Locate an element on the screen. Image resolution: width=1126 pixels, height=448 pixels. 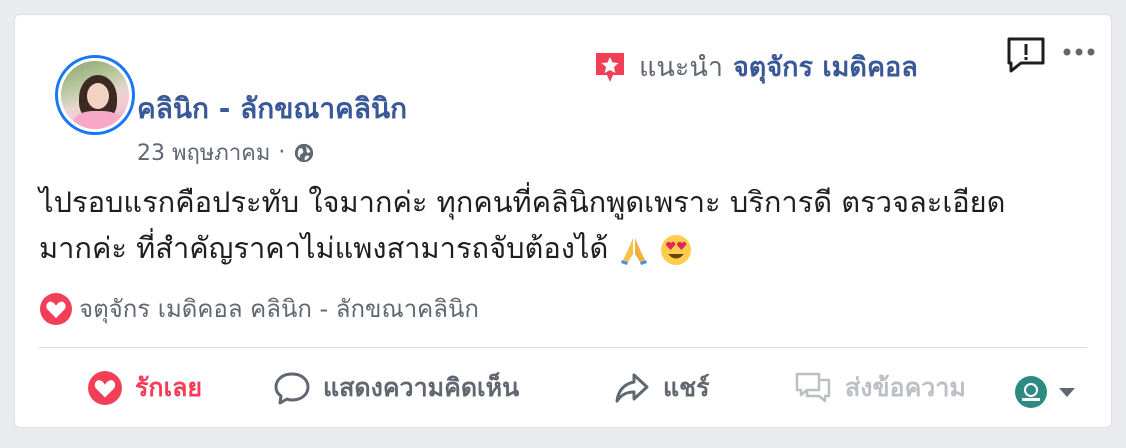
love-button: รักเลย is located at coordinates (144, 388).